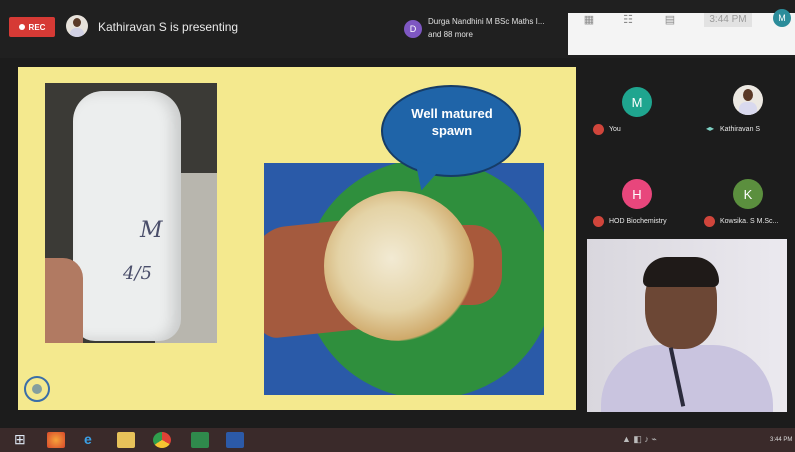 The image size is (795, 452). I want to click on self-video-feed, so click(687, 325).